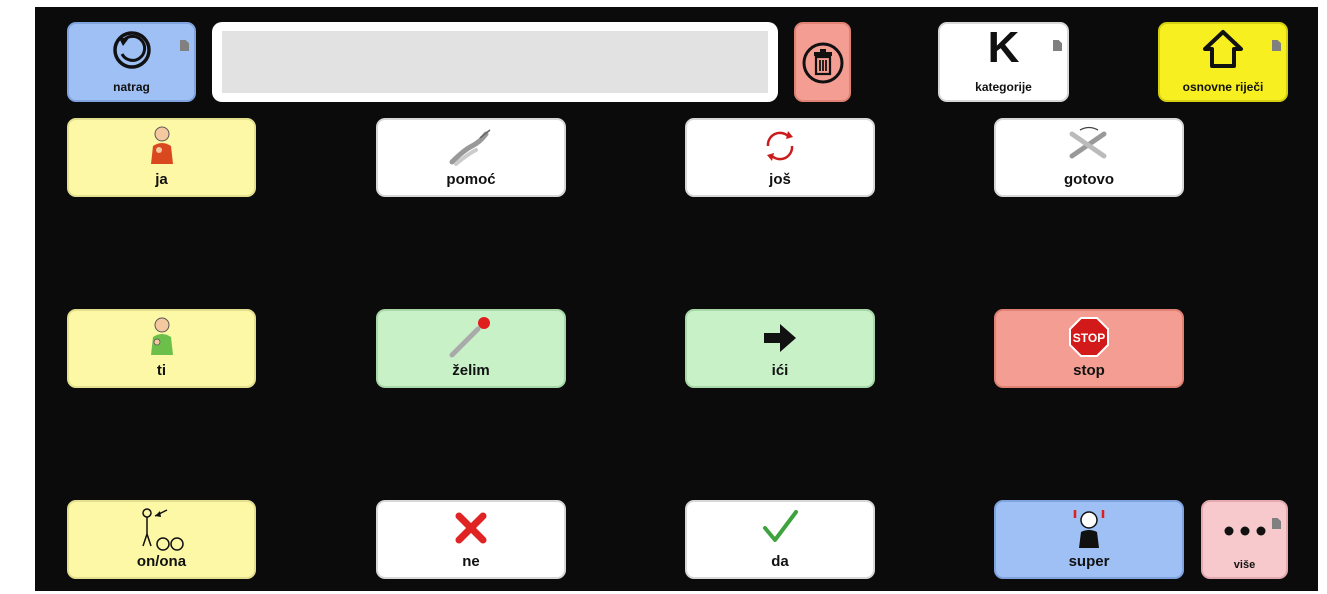 Image resolution: width=1327 pixels, height=594 pixels. I want to click on word-ne-button: ne, so click(471, 539).